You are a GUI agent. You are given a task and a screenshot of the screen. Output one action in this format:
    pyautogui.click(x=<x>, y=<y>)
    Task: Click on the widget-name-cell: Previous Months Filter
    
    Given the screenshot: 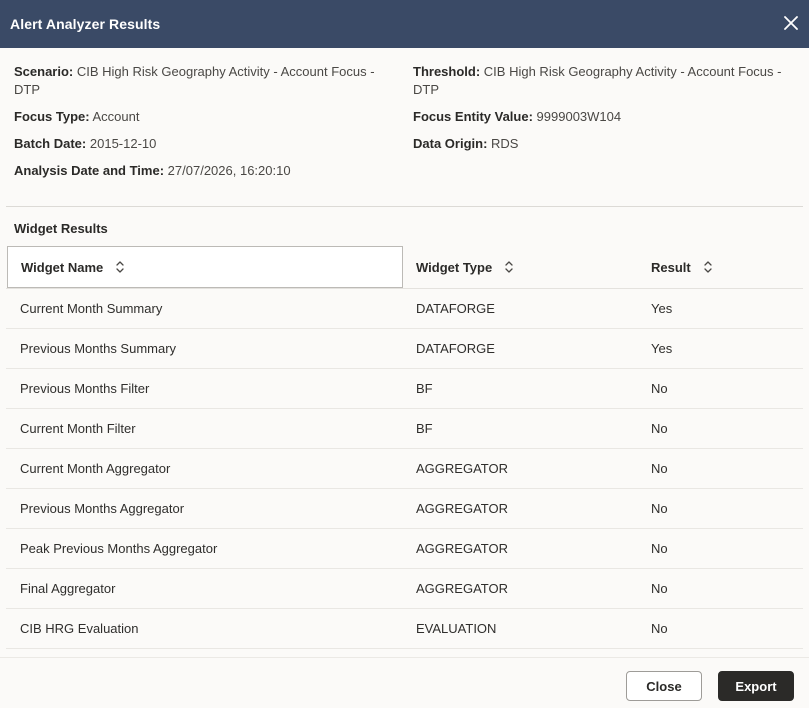 What is the action you would take?
    pyautogui.click(x=85, y=388)
    